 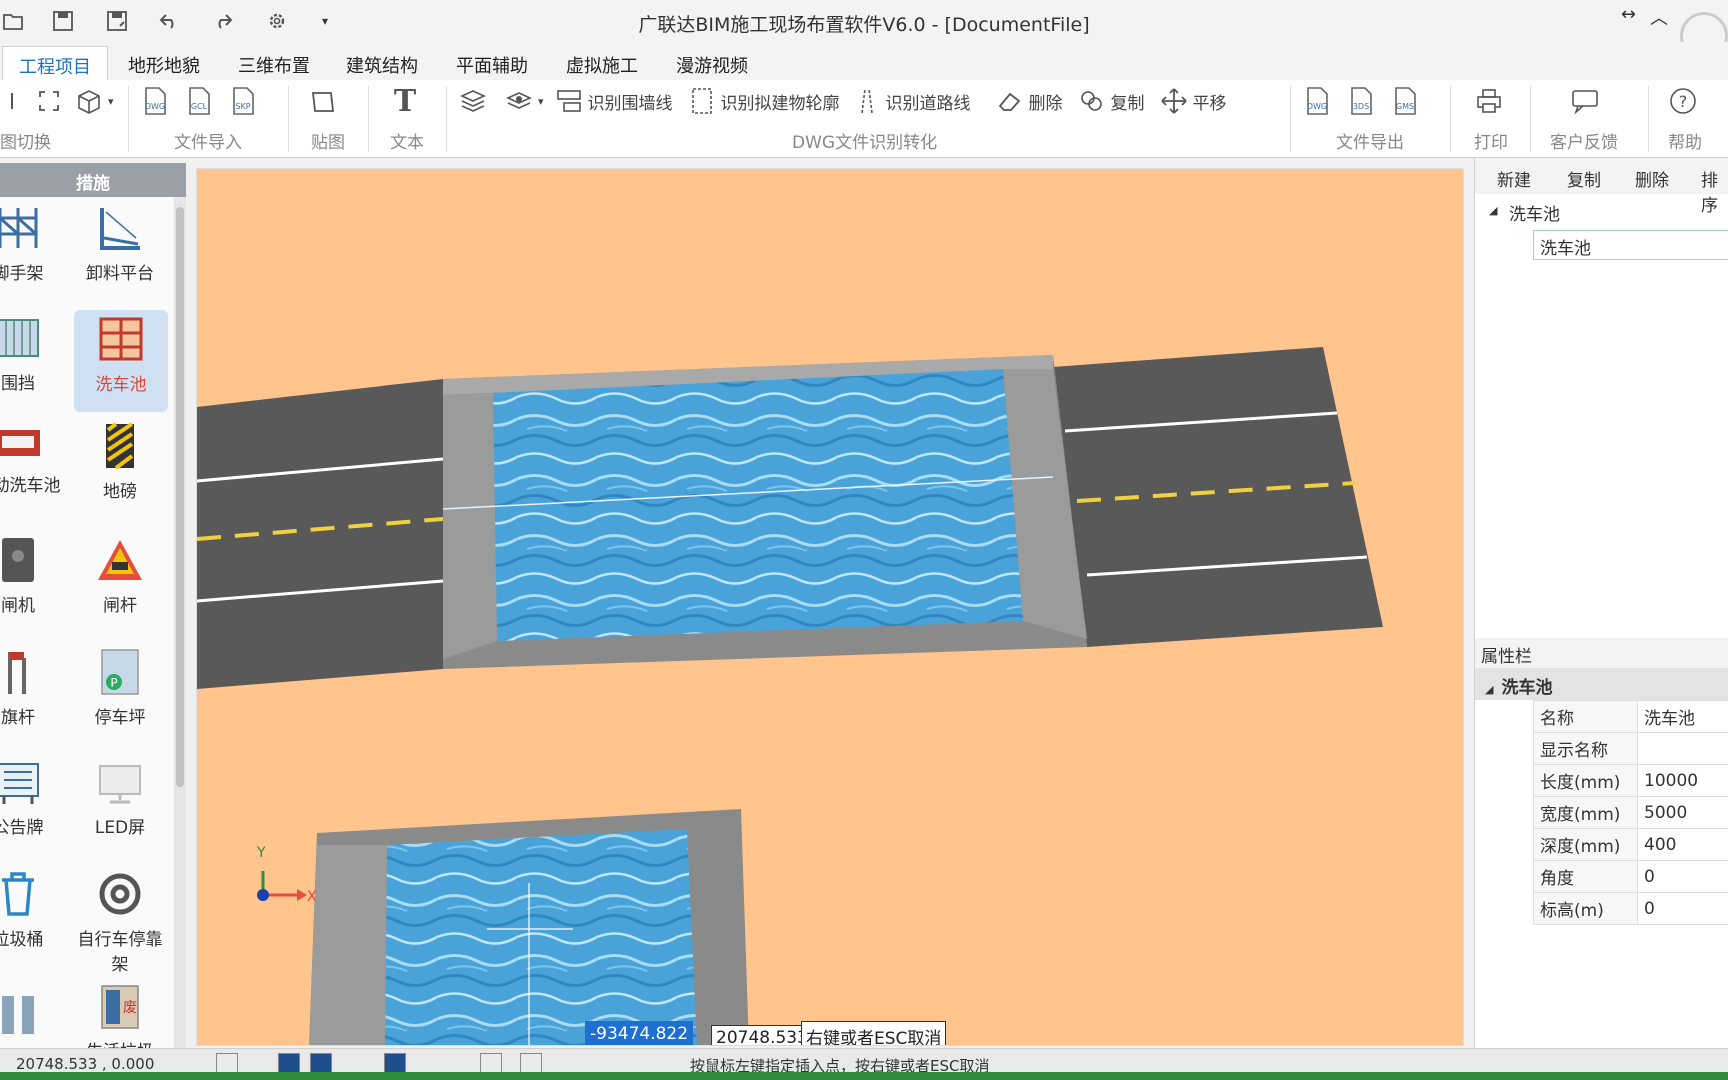 I want to click on import-gcl-icon: GCL, so click(x=199, y=101).